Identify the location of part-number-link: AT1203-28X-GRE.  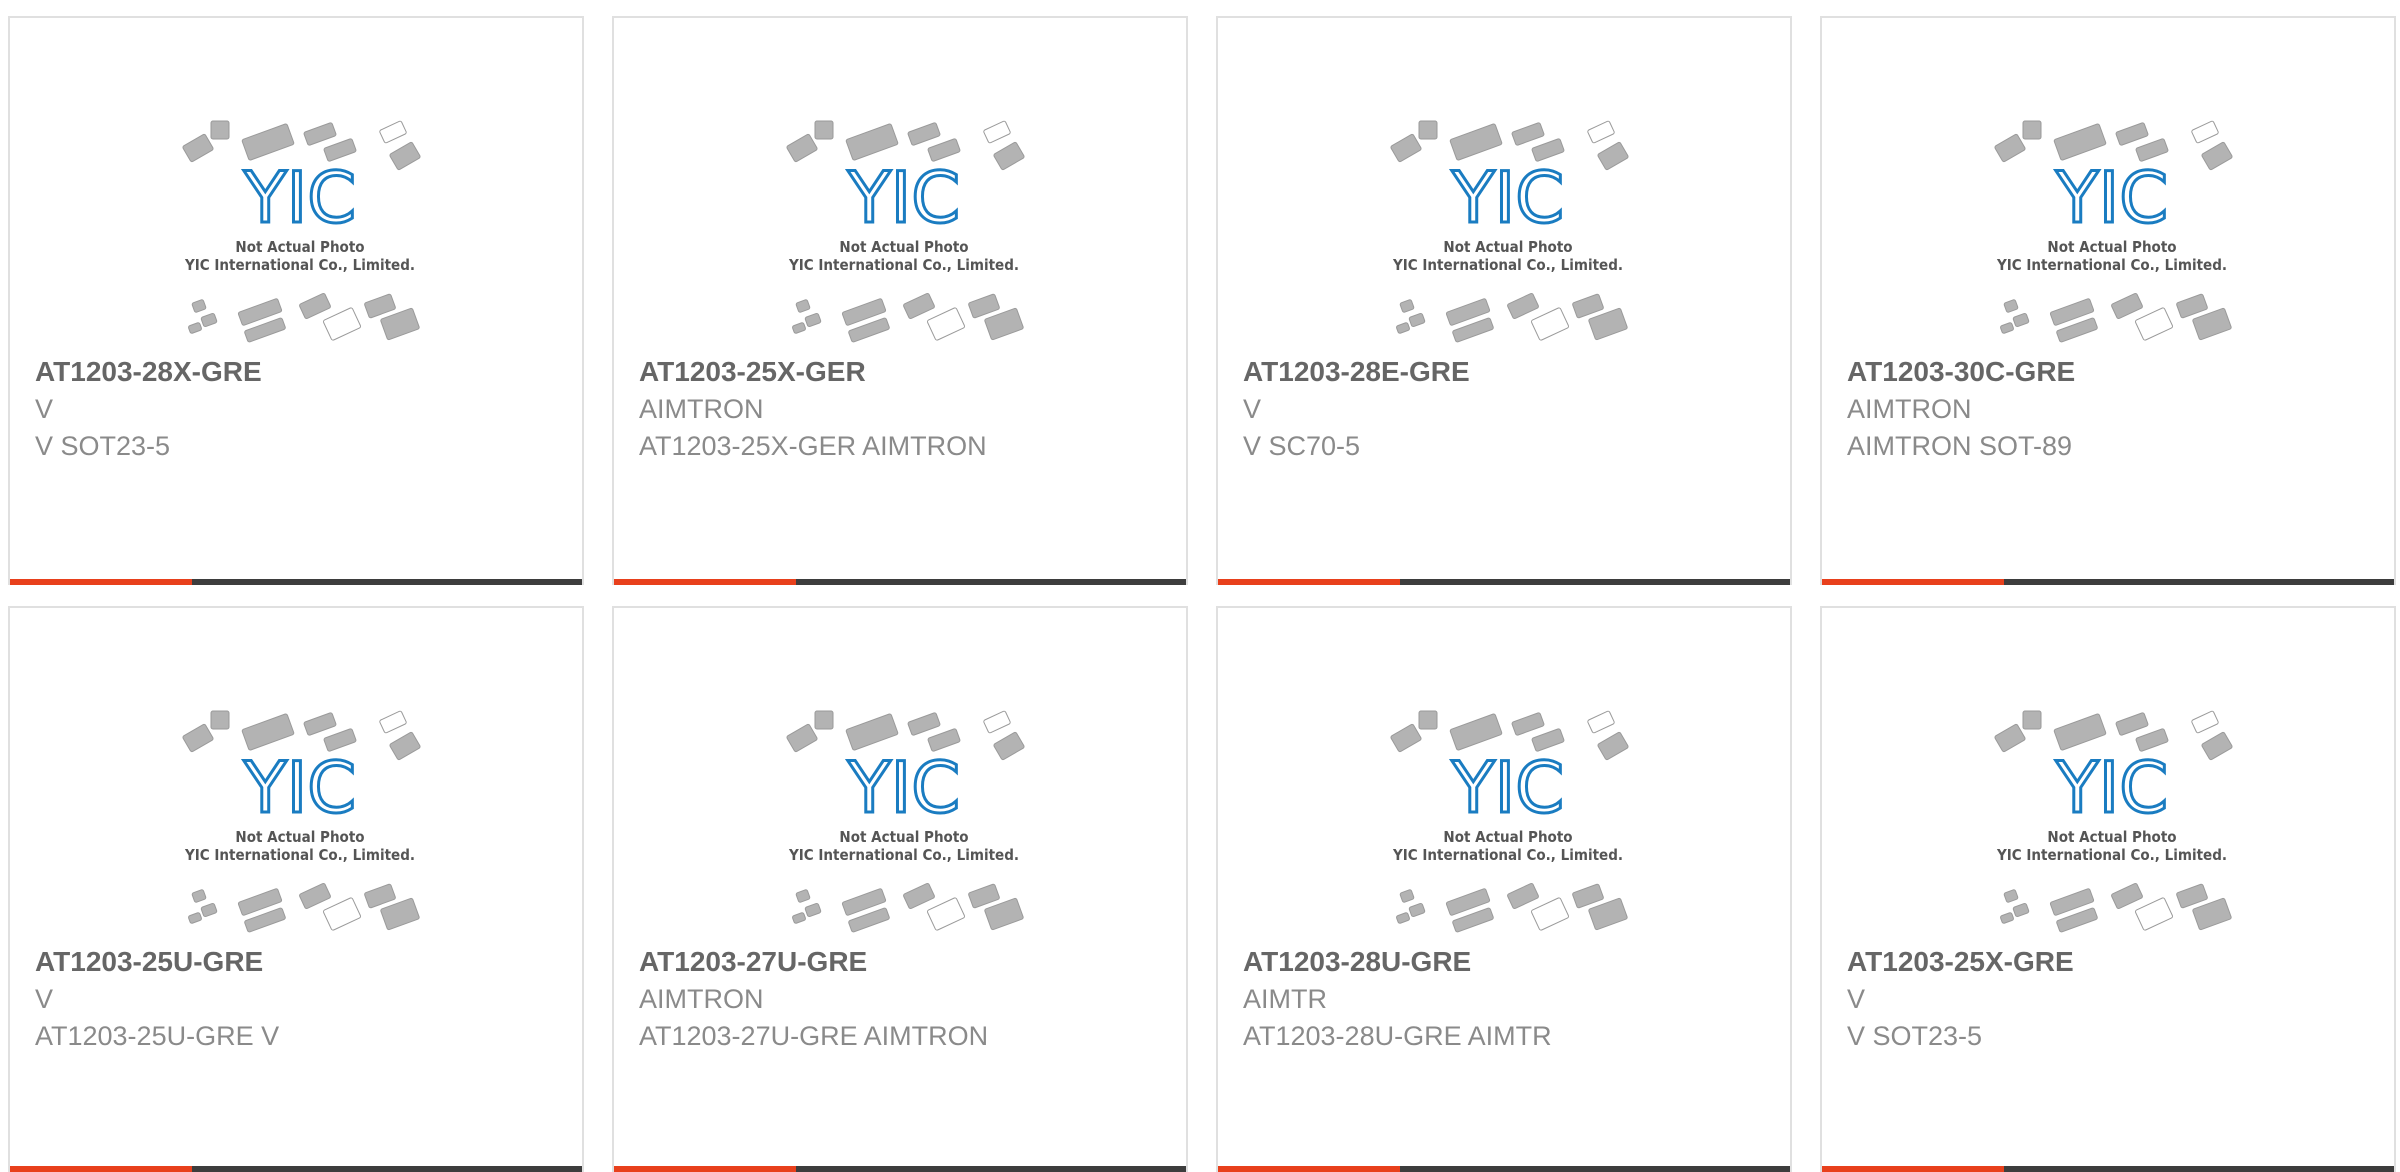
(148, 372).